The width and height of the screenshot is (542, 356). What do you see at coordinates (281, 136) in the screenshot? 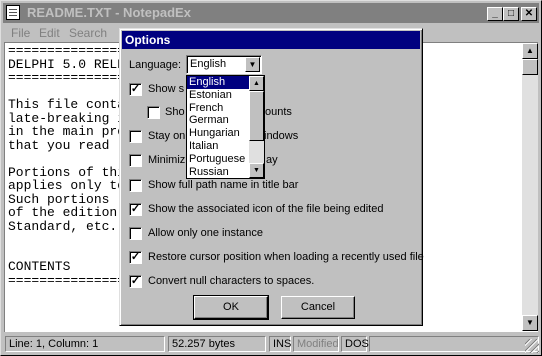
I see `option-windows-label: indows` at bounding box center [281, 136].